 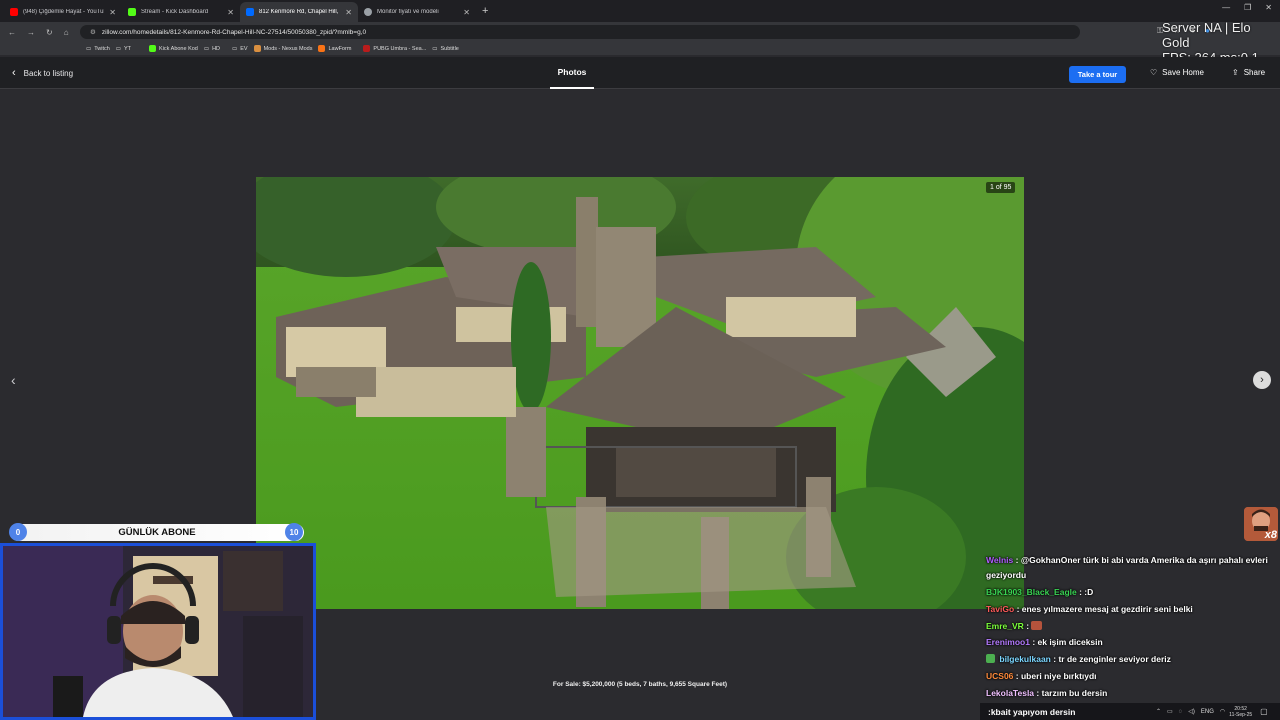 I want to click on bookmark-kick-abone-kod: Kick Abone Kod, so click(x=173, y=48).